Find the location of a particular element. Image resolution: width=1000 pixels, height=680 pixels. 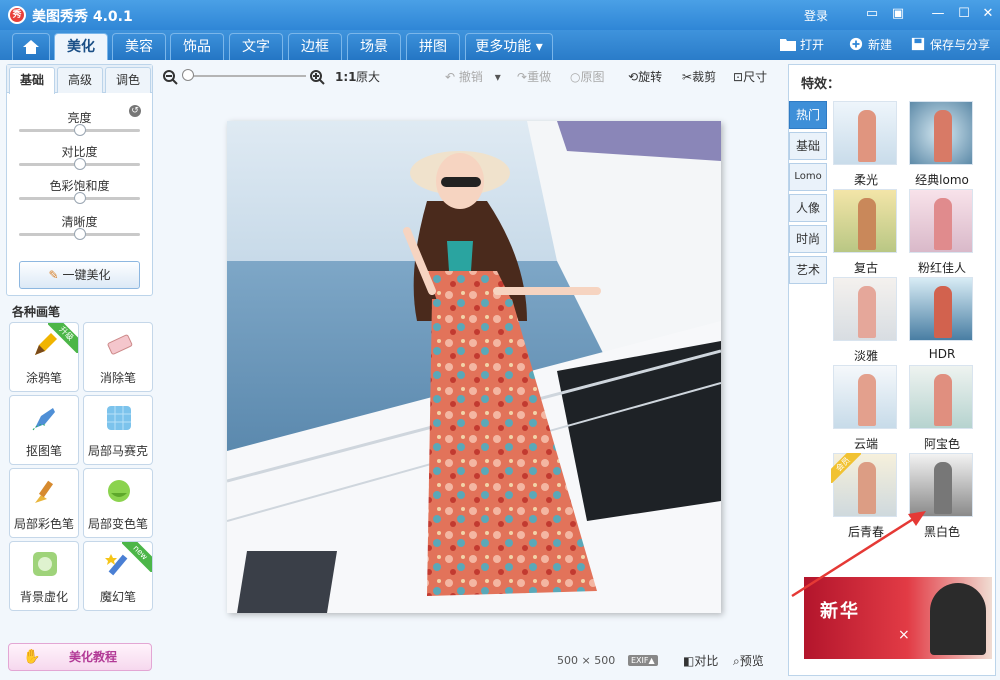

close-icon: ✕ is located at coordinates (988, 14).